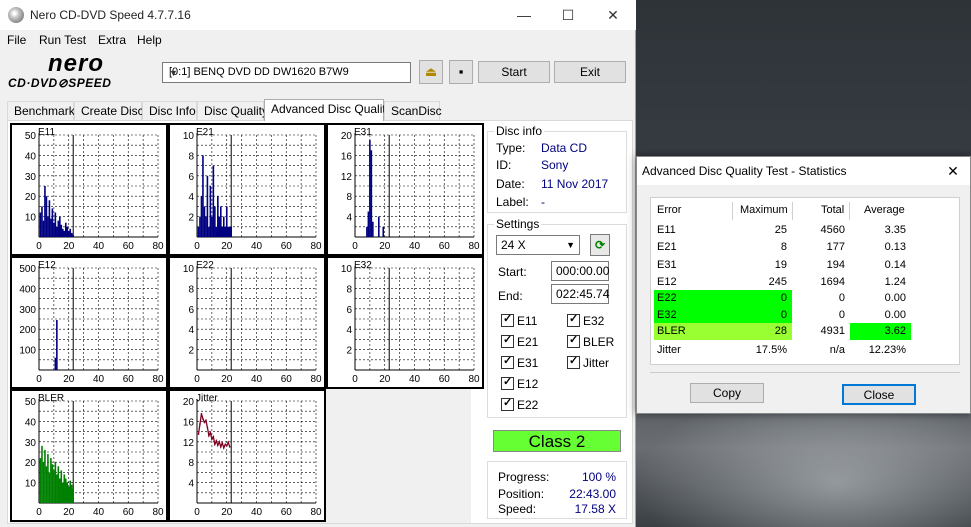  Describe the element at coordinates (835, 247) in the screenshot. I see `stat-total: 177` at that location.